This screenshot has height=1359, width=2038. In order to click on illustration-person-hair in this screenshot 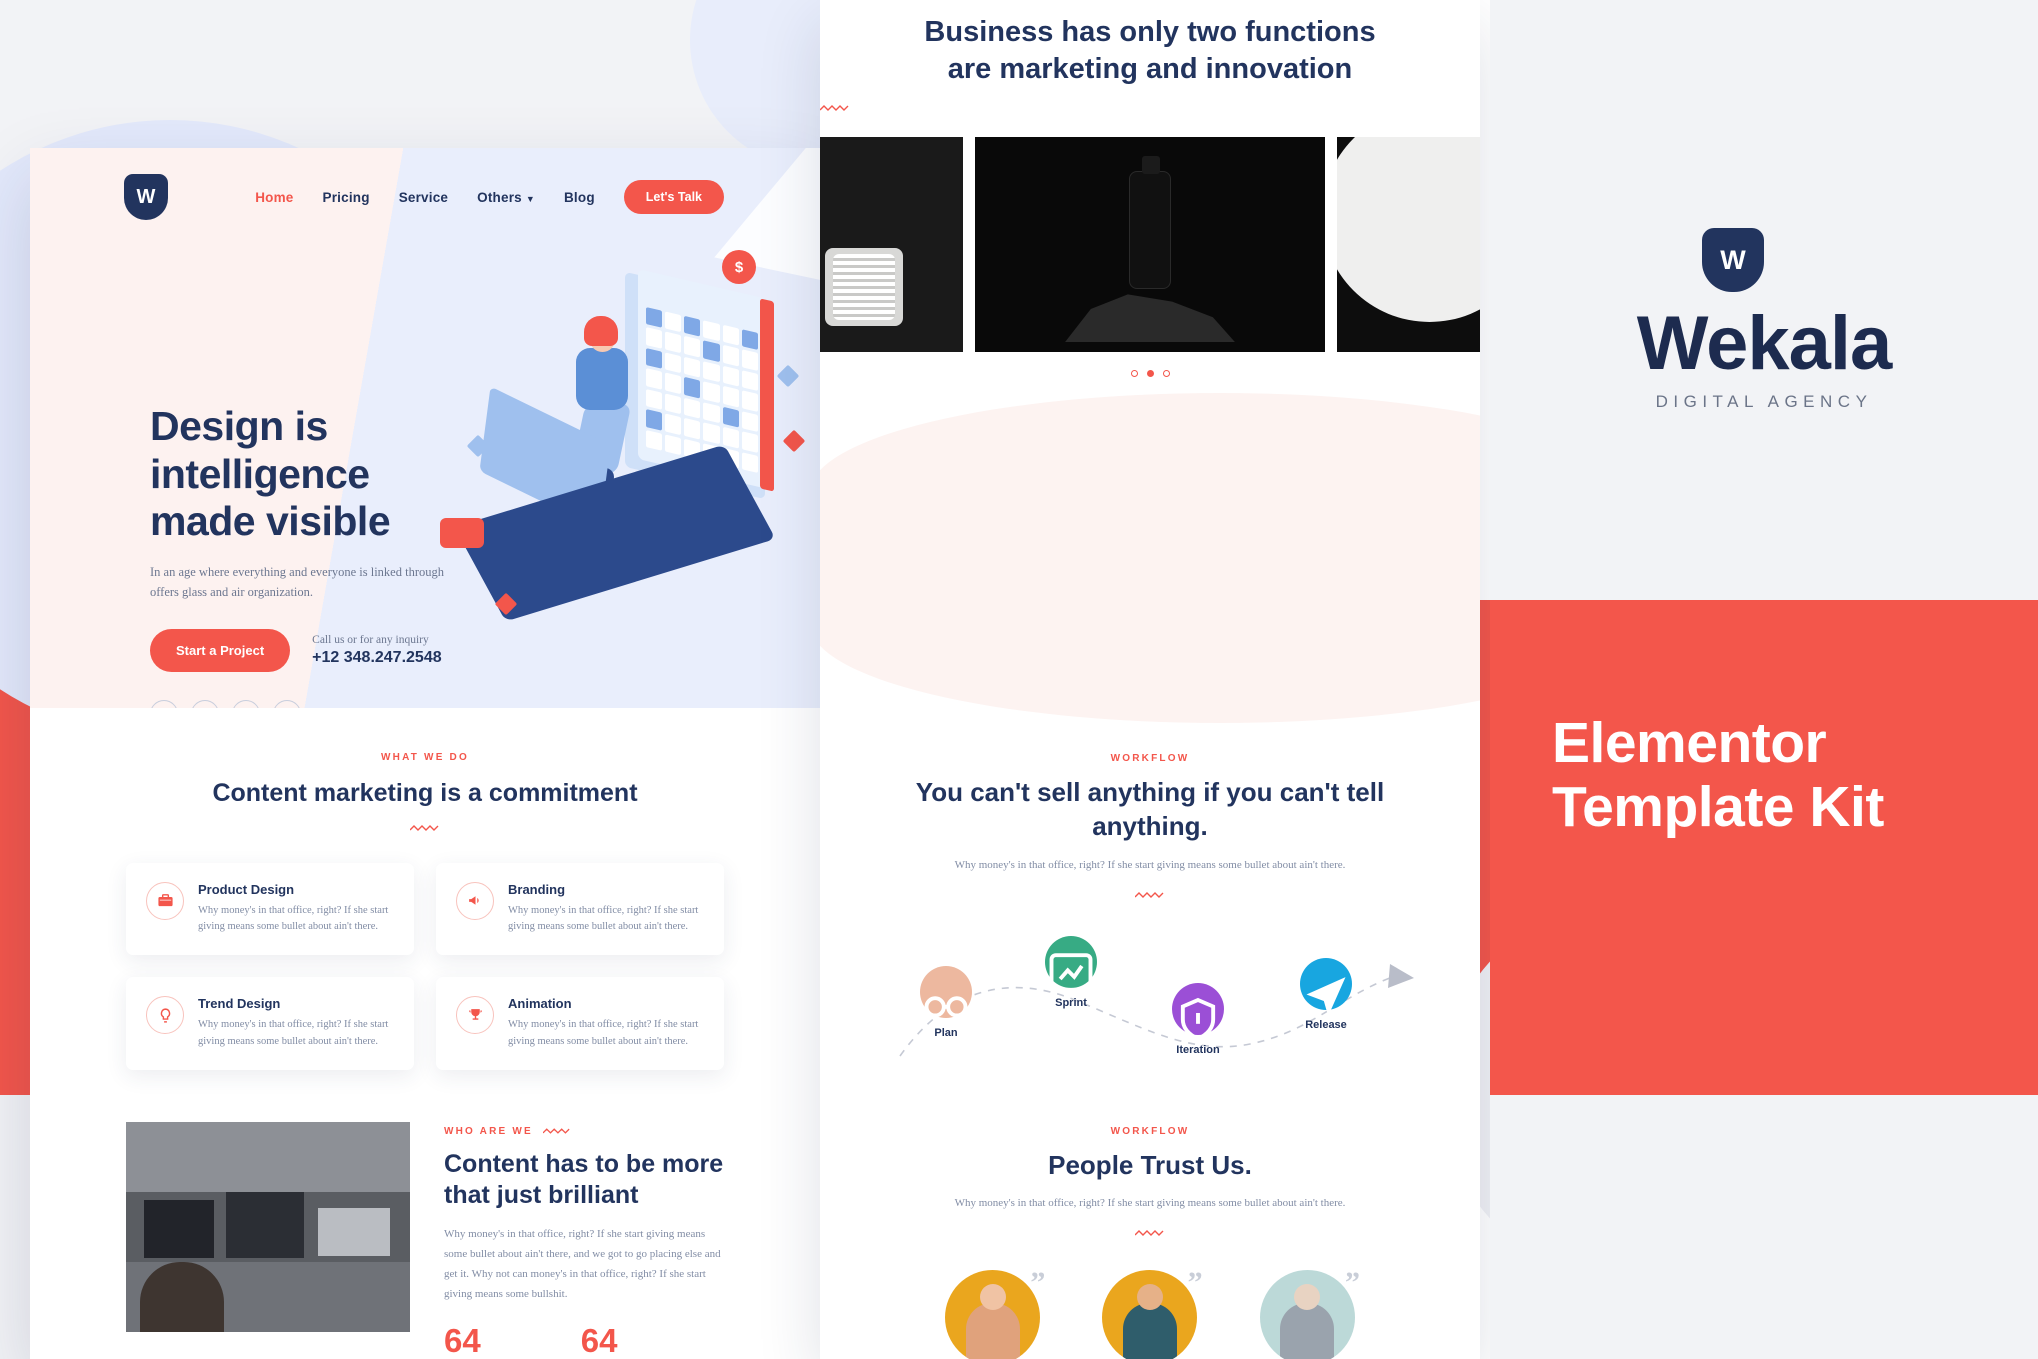, I will do `click(601, 331)`.